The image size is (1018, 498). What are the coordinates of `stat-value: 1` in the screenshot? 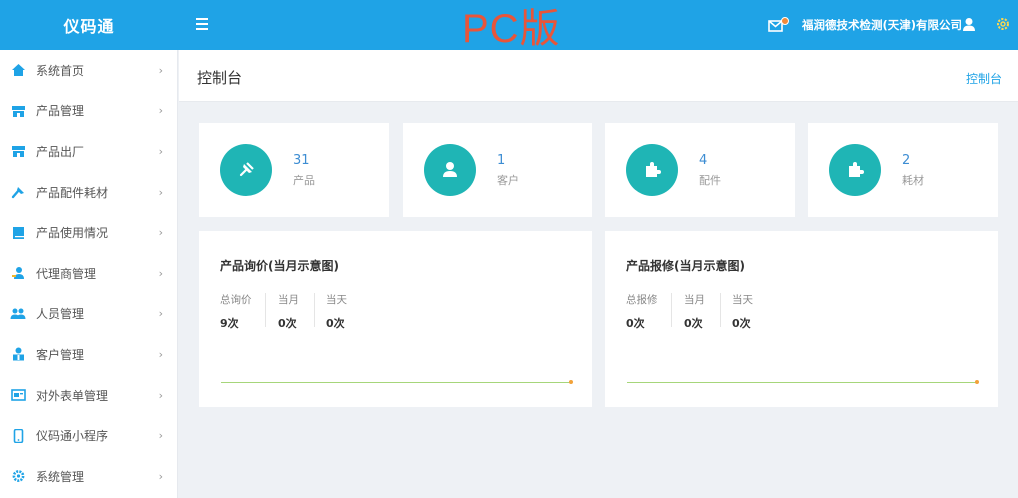 It's located at (501, 160).